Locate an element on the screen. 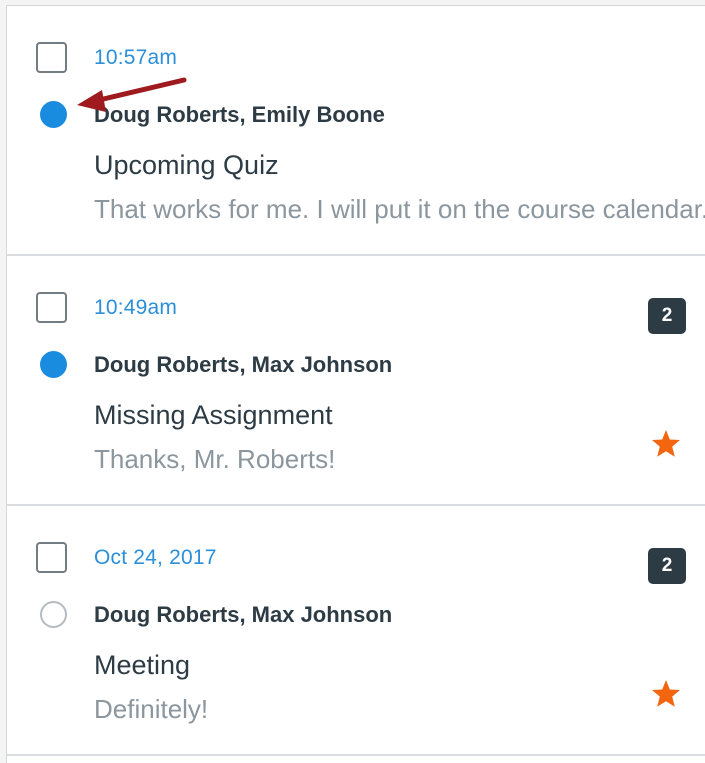  conversation-subject: Upcoming Quiz is located at coordinates (186, 165).